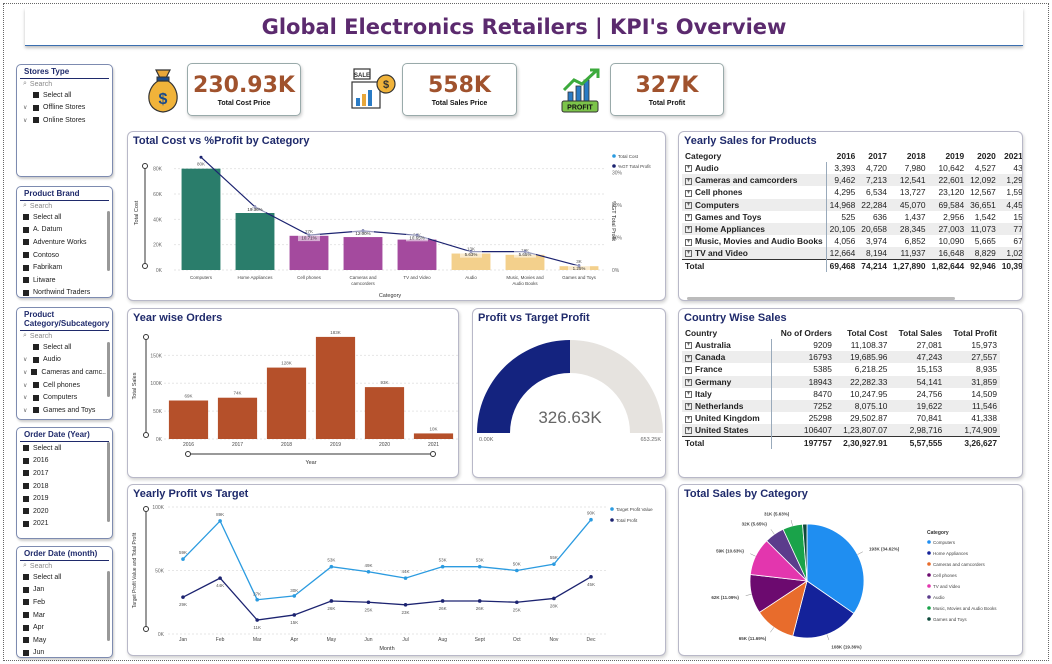 This screenshot has height=664, width=1052. I want to click on slicer-item: 2018, so click(64, 486).